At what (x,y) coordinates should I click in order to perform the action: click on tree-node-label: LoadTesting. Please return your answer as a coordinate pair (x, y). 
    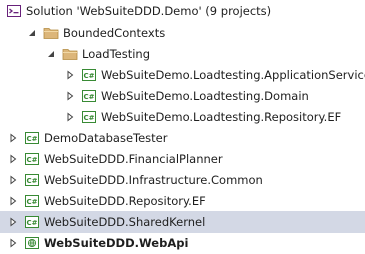
    Looking at the image, I should click on (116, 54).